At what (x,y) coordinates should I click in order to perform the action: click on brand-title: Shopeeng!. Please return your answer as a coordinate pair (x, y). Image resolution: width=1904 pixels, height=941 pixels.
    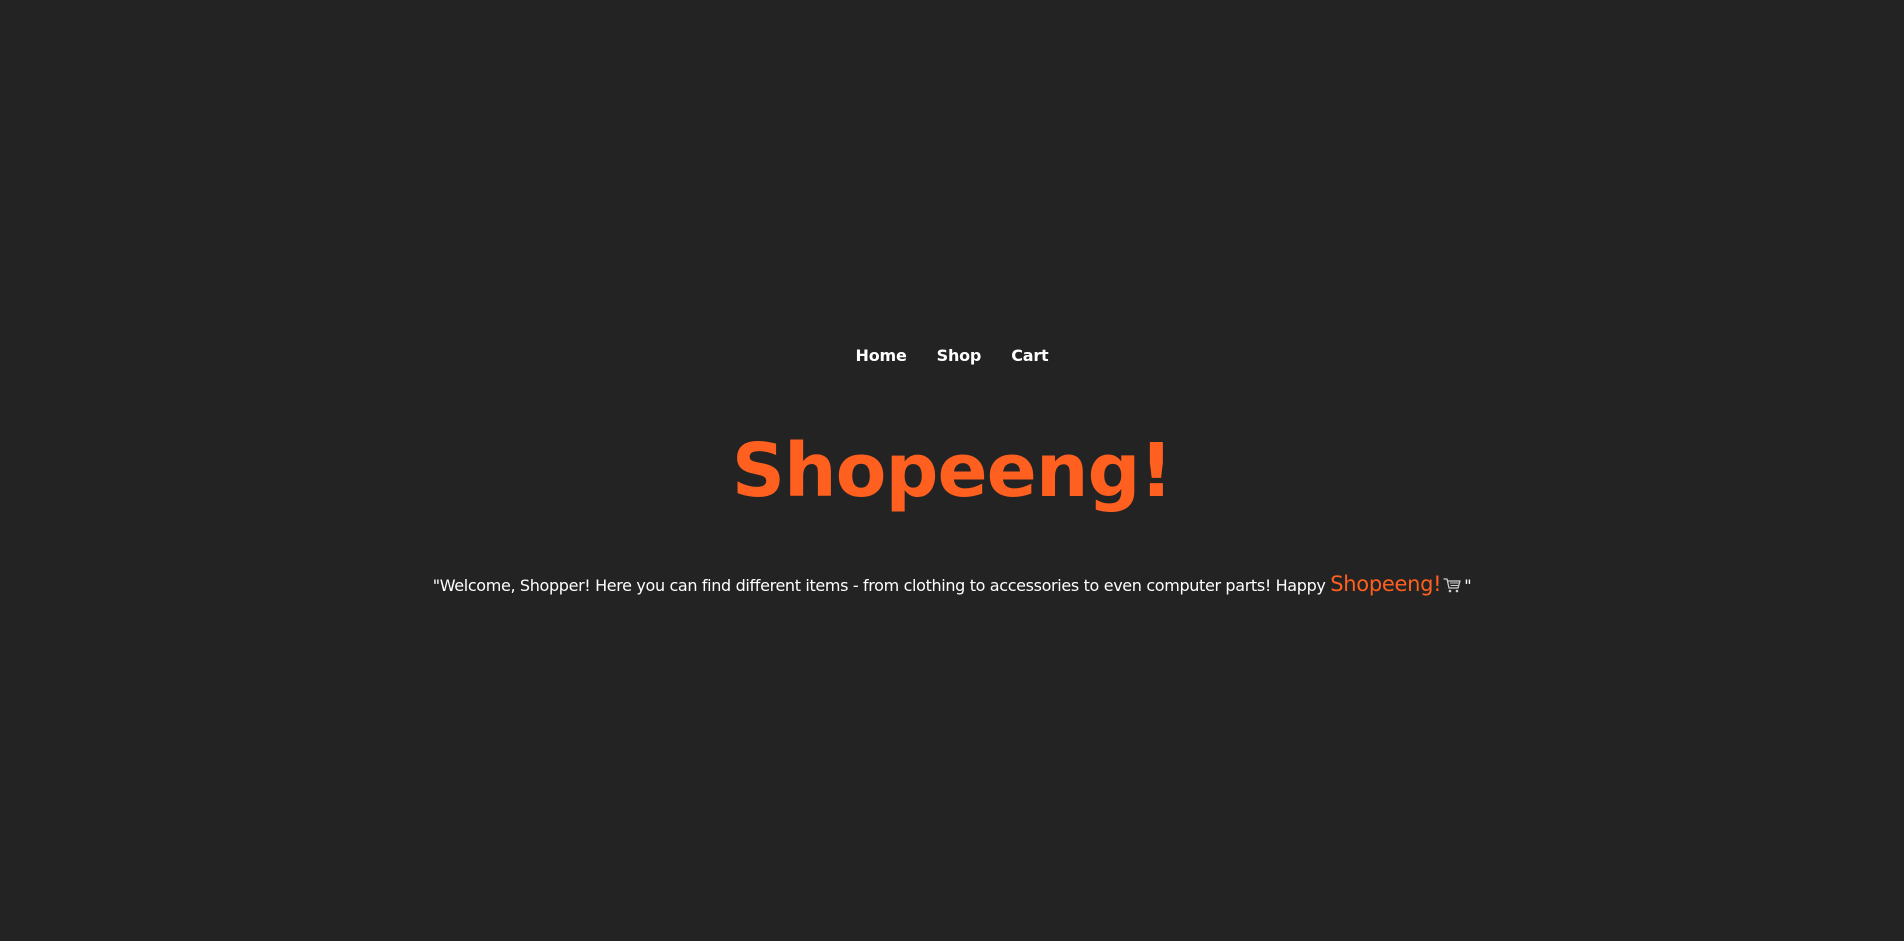
    Looking at the image, I should click on (952, 471).